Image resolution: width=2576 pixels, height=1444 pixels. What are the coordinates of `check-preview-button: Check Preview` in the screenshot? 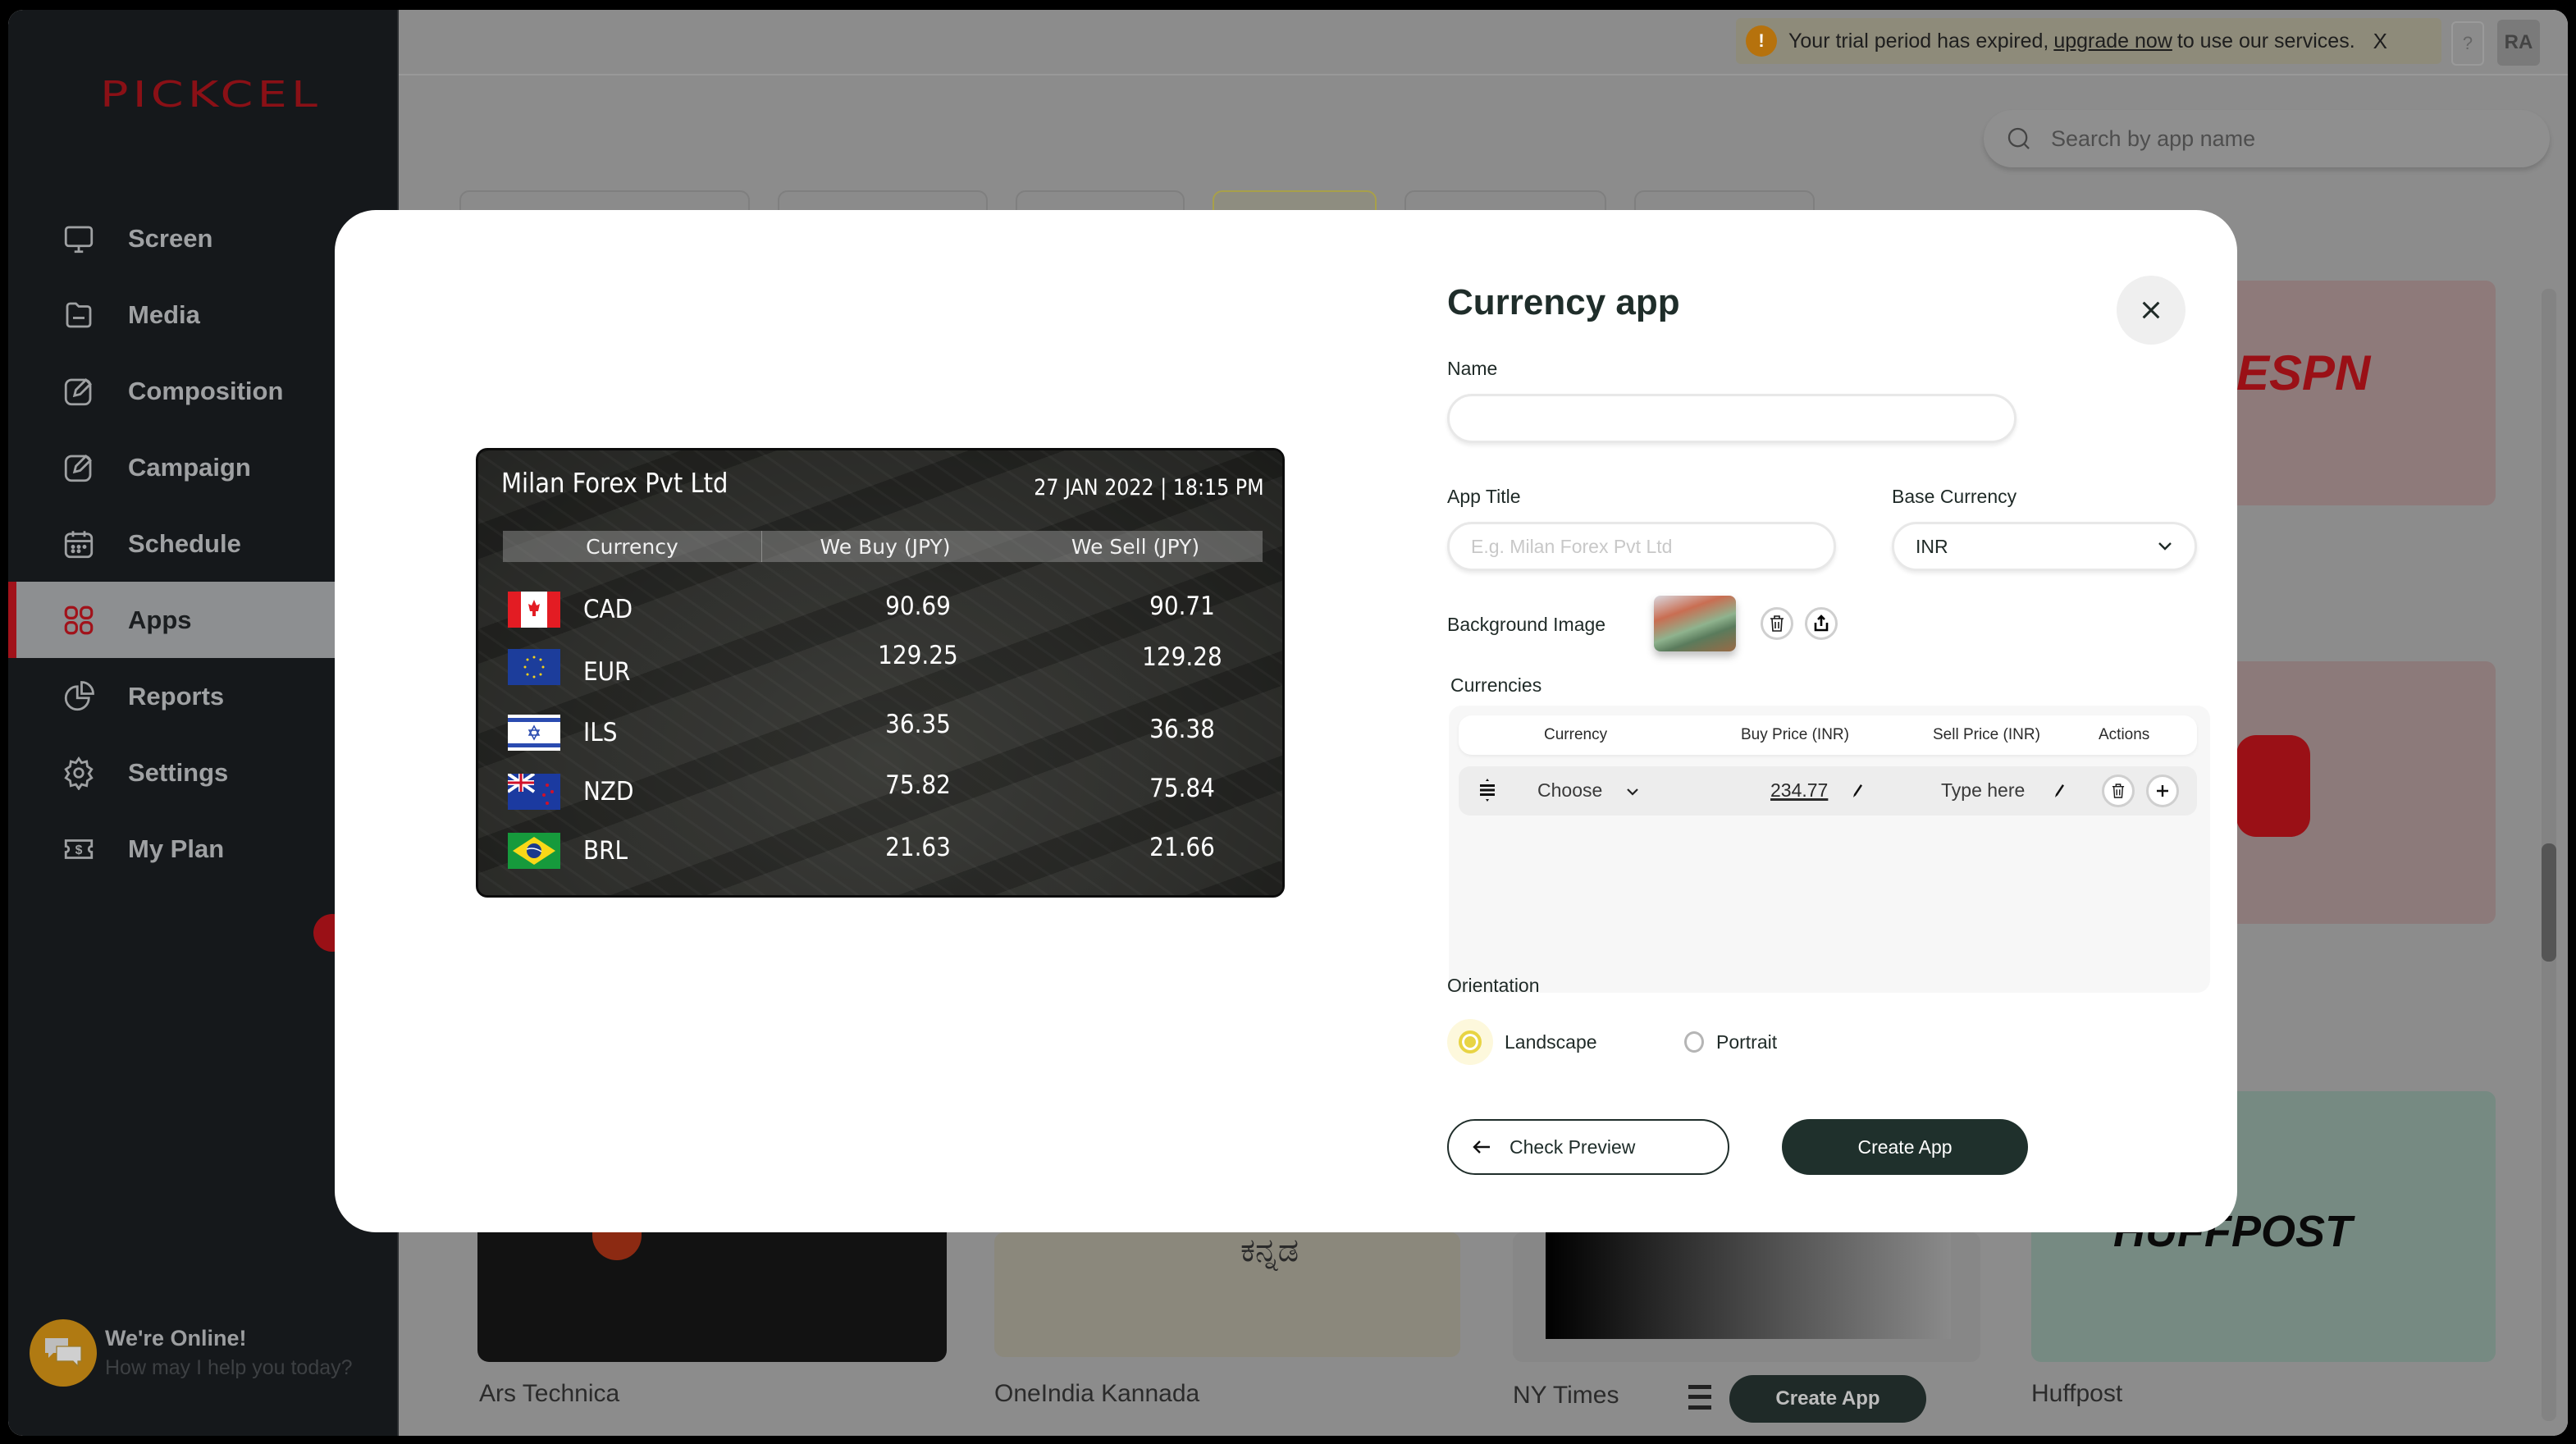 It's located at (1588, 1147).